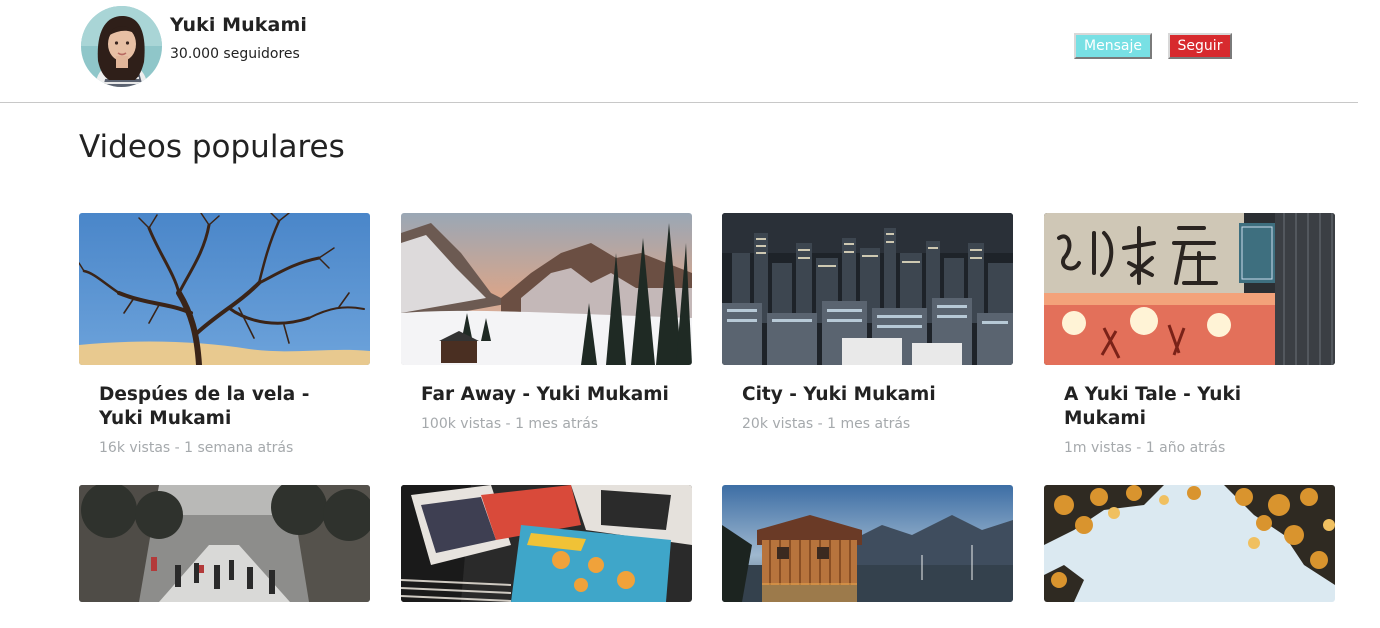 This screenshot has width=1380, height=628. What do you see at coordinates (546, 395) in the screenshot?
I see `video-title: Far Away - Yuki Mukami` at bounding box center [546, 395].